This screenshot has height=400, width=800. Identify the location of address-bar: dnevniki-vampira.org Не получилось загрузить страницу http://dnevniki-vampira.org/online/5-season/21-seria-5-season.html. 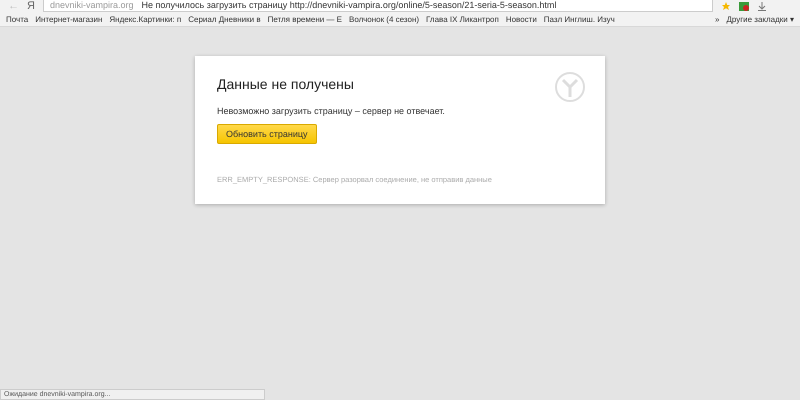
(377, 6).